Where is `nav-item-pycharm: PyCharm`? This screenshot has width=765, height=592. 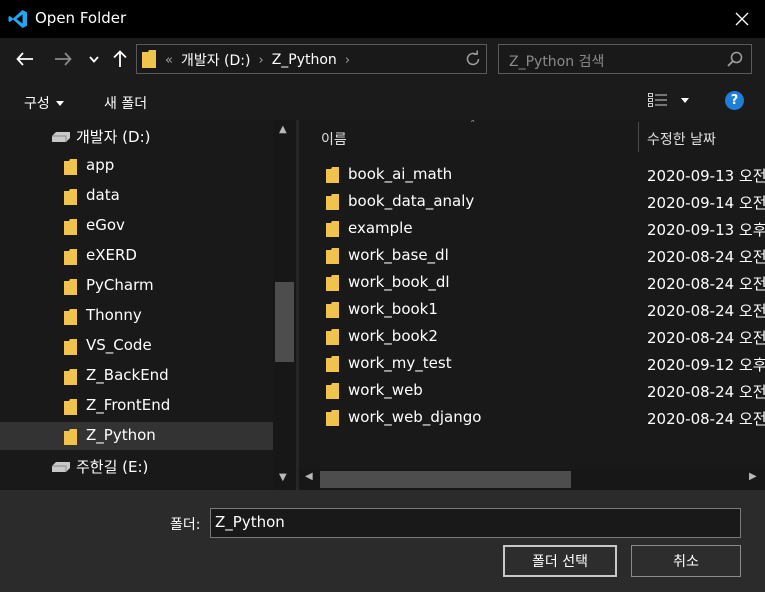 nav-item-pycharm: PyCharm is located at coordinates (136, 286).